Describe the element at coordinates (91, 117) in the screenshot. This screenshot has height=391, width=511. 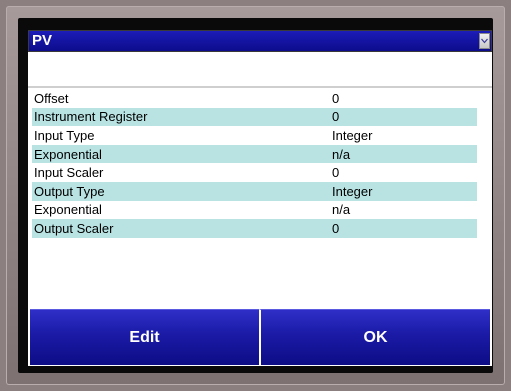
I see `row-label: Instrument Register` at that location.